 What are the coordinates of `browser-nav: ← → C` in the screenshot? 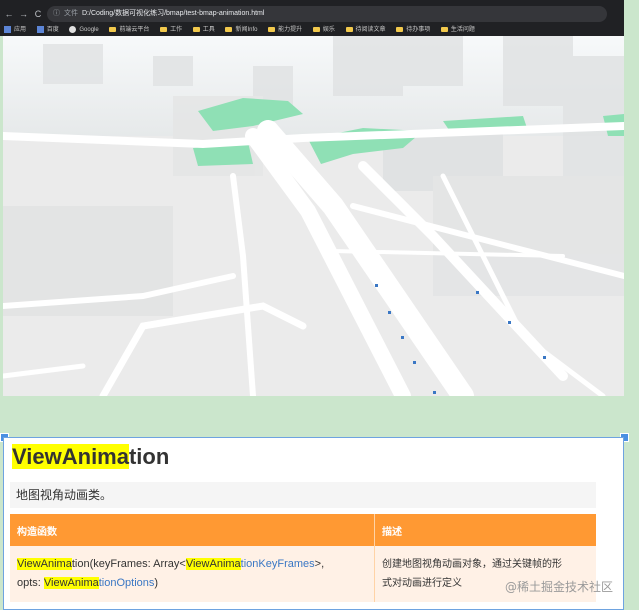 It's located at (24, 14).